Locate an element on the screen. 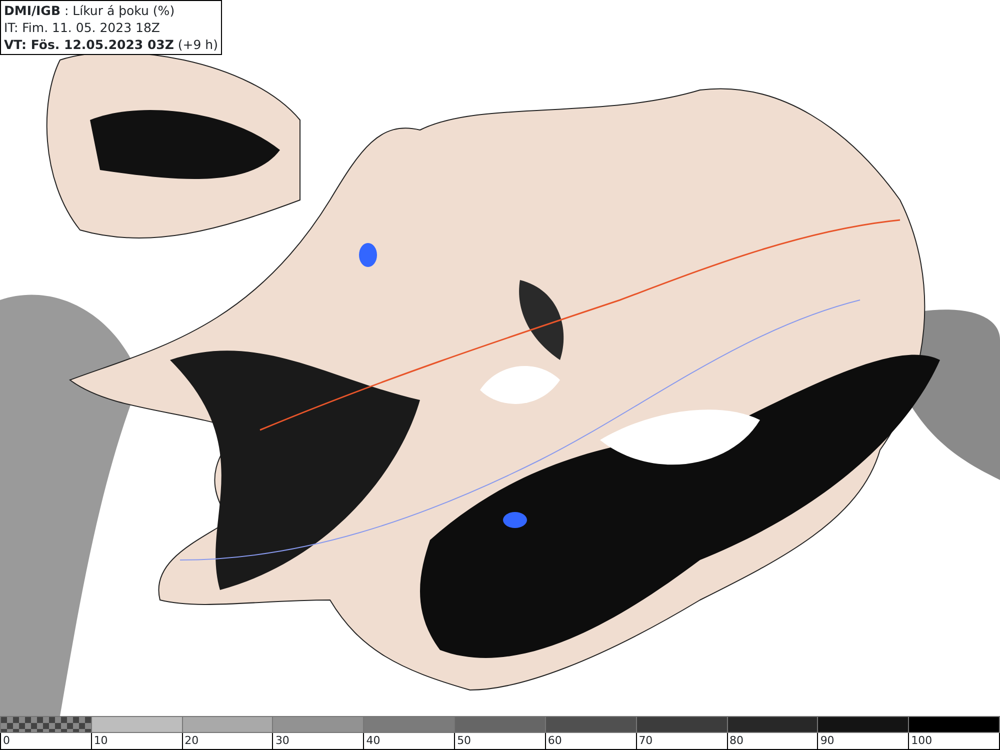 The height and width of the screenshot is (750, 1000). legend-tick-label: 40 is located at coordinates (373, 740).